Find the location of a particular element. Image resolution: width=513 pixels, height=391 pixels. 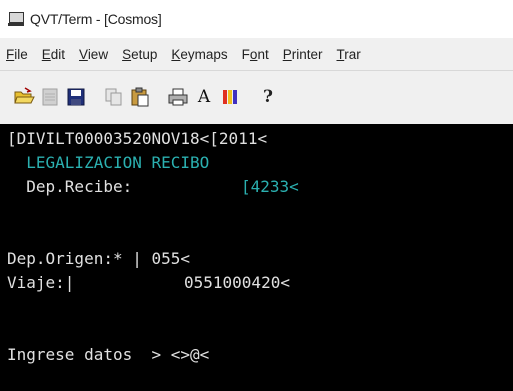

dep-recibe-field: [4233< is located at coordinates (270, 187).